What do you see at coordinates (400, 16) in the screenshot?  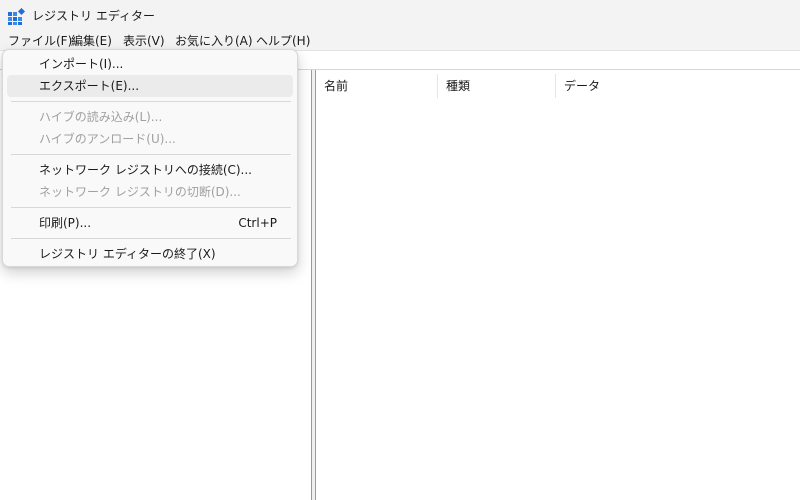 I see `title-bar: レジストリ エディター` at bounding box center [400, 16].